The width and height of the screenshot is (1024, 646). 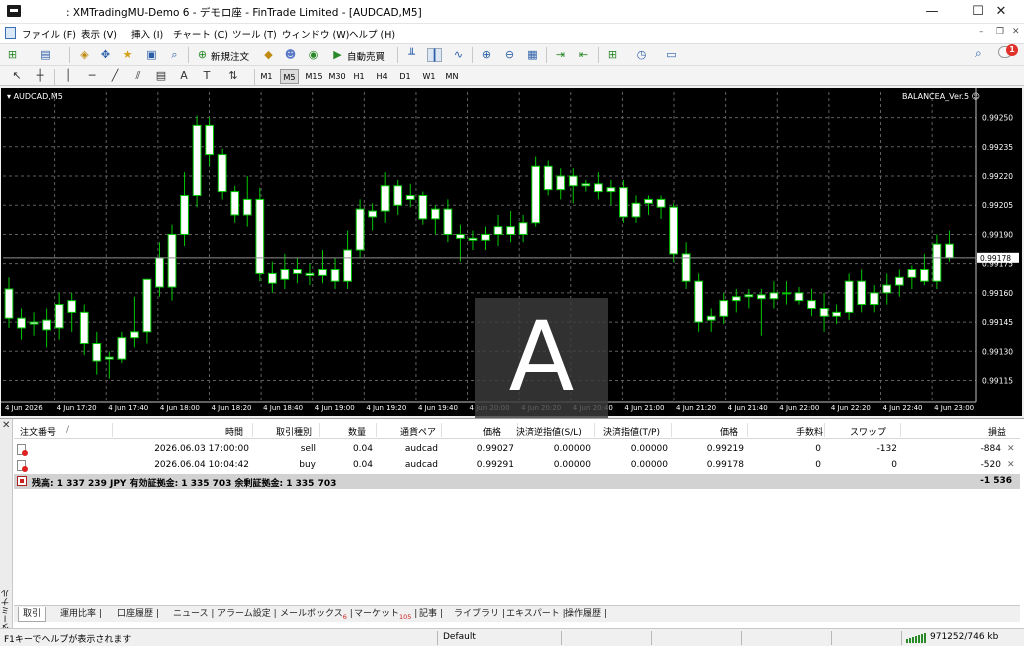 I want to click on timeframe-m15: M15, so click(x=314, y=76).